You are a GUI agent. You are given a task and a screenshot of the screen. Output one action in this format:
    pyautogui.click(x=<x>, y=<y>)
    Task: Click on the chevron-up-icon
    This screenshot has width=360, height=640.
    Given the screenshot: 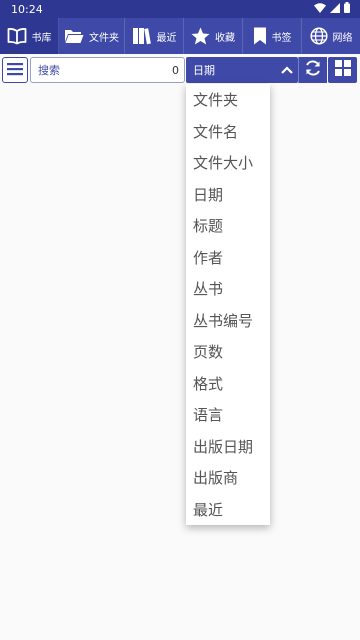 What is the action you would take?
    pyautogui.click(x=287, y=70)
    